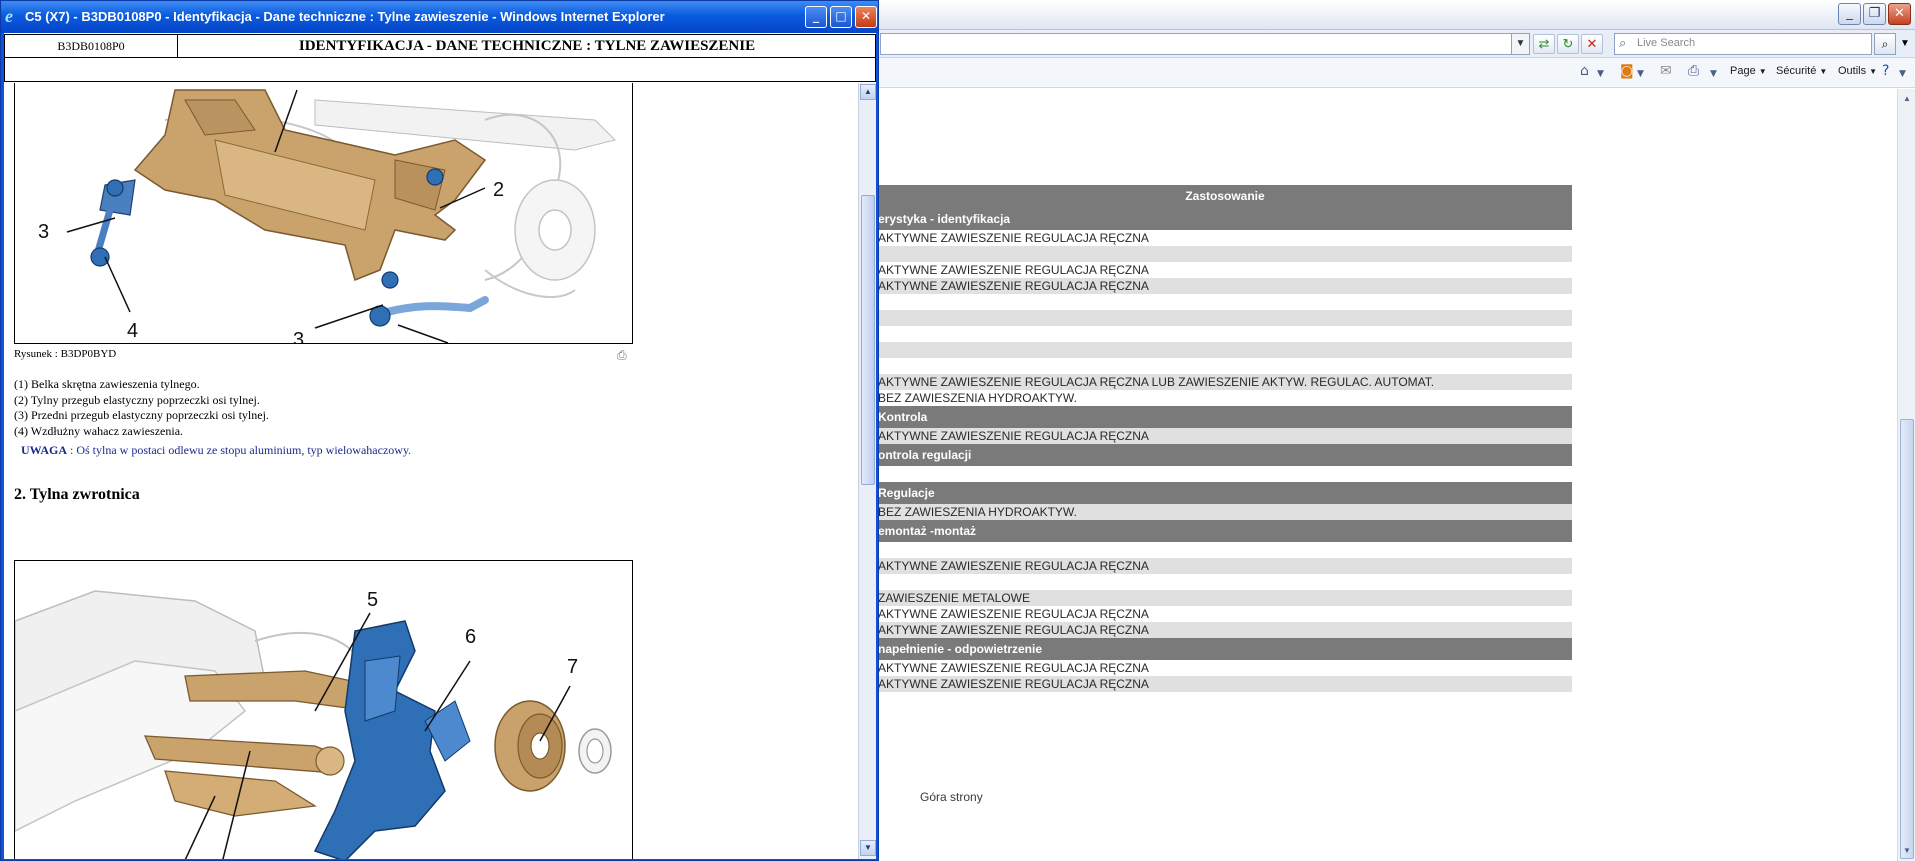  I want to click on ie-logo-icon: e, so click(9, 16).